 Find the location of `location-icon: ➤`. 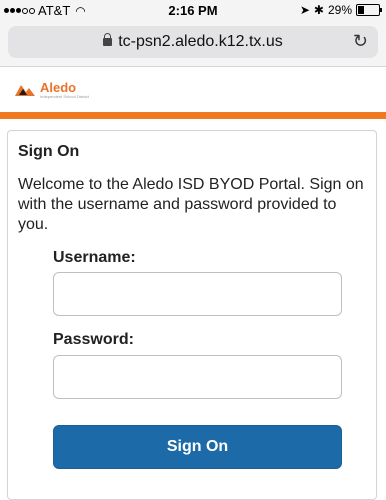

location-icon: ➤ is located at coordinates (304, 10).